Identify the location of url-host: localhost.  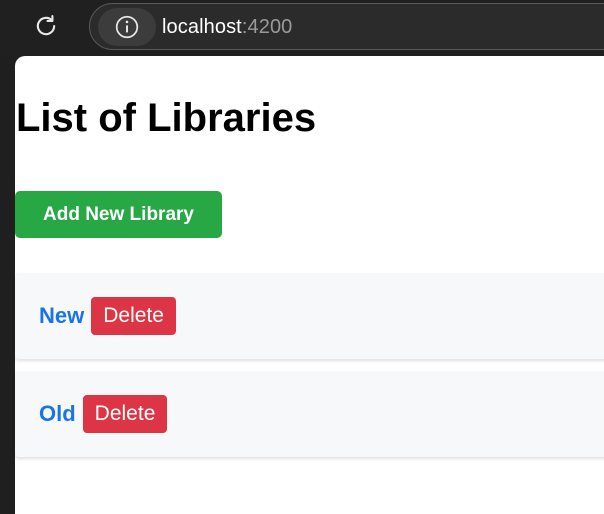
(202, 27).